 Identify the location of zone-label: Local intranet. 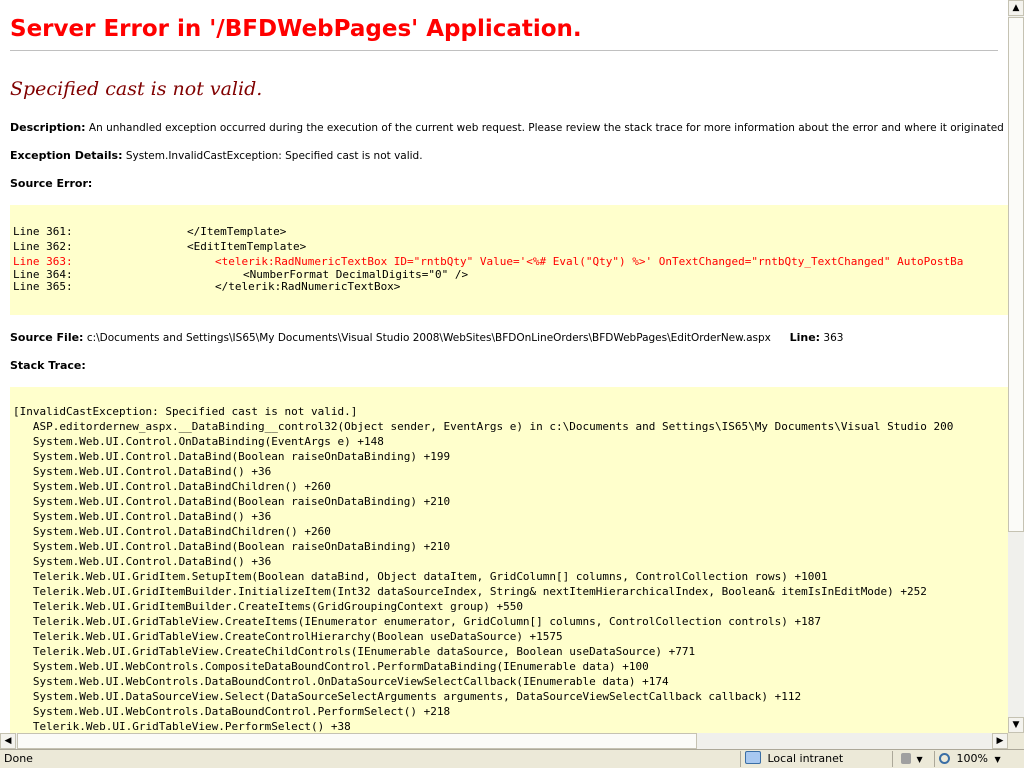
(805, 758).